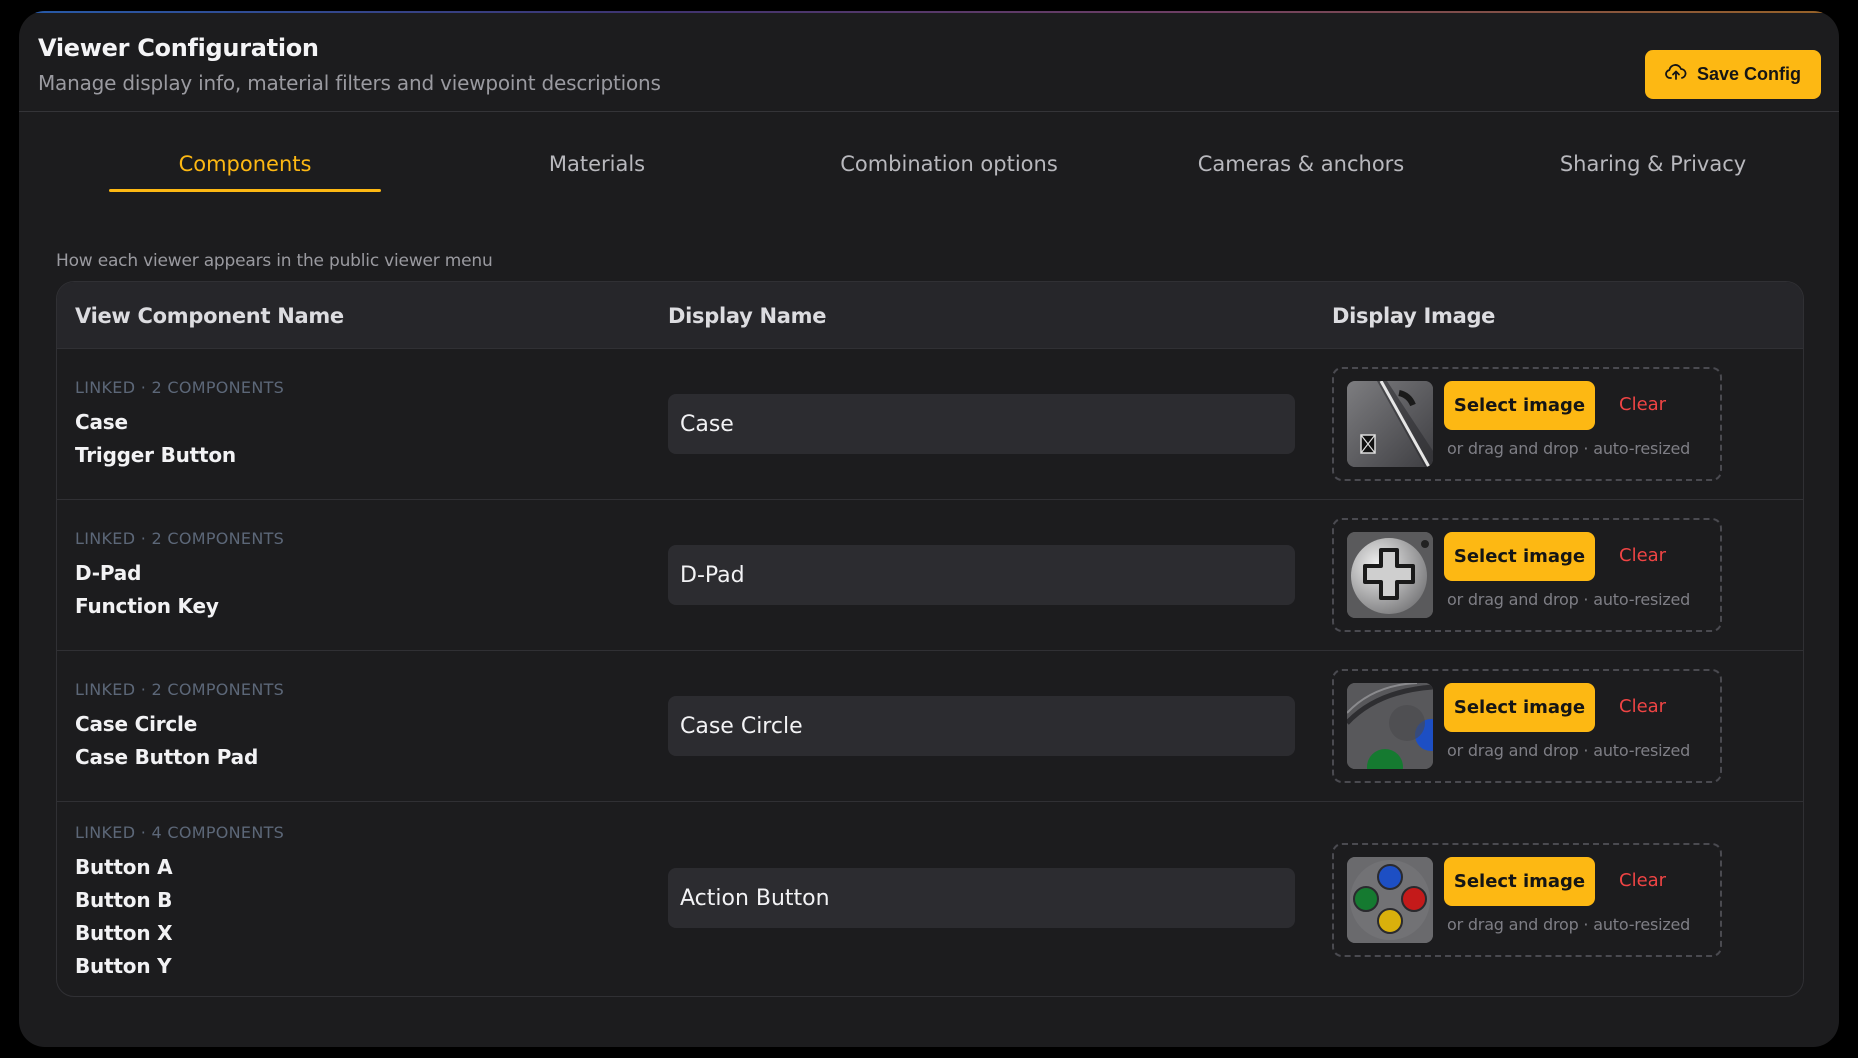  I want to click on component-name: Button B, so click(124, 900).